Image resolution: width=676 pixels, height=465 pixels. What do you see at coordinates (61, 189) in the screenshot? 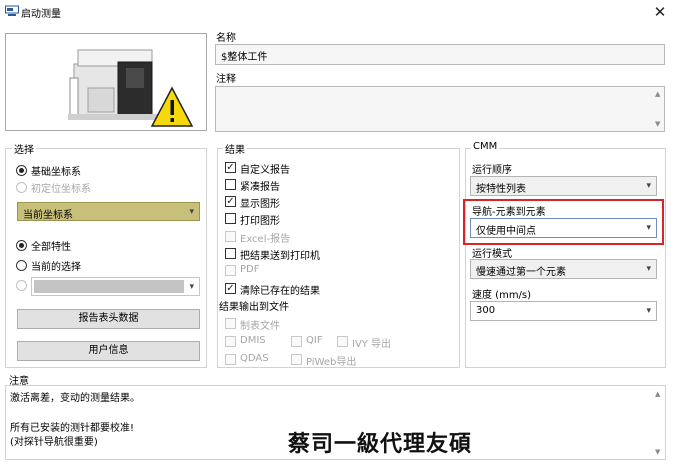
I see `initial-alignment-label: 初定位坐标系` at bounding box center [61, 189].